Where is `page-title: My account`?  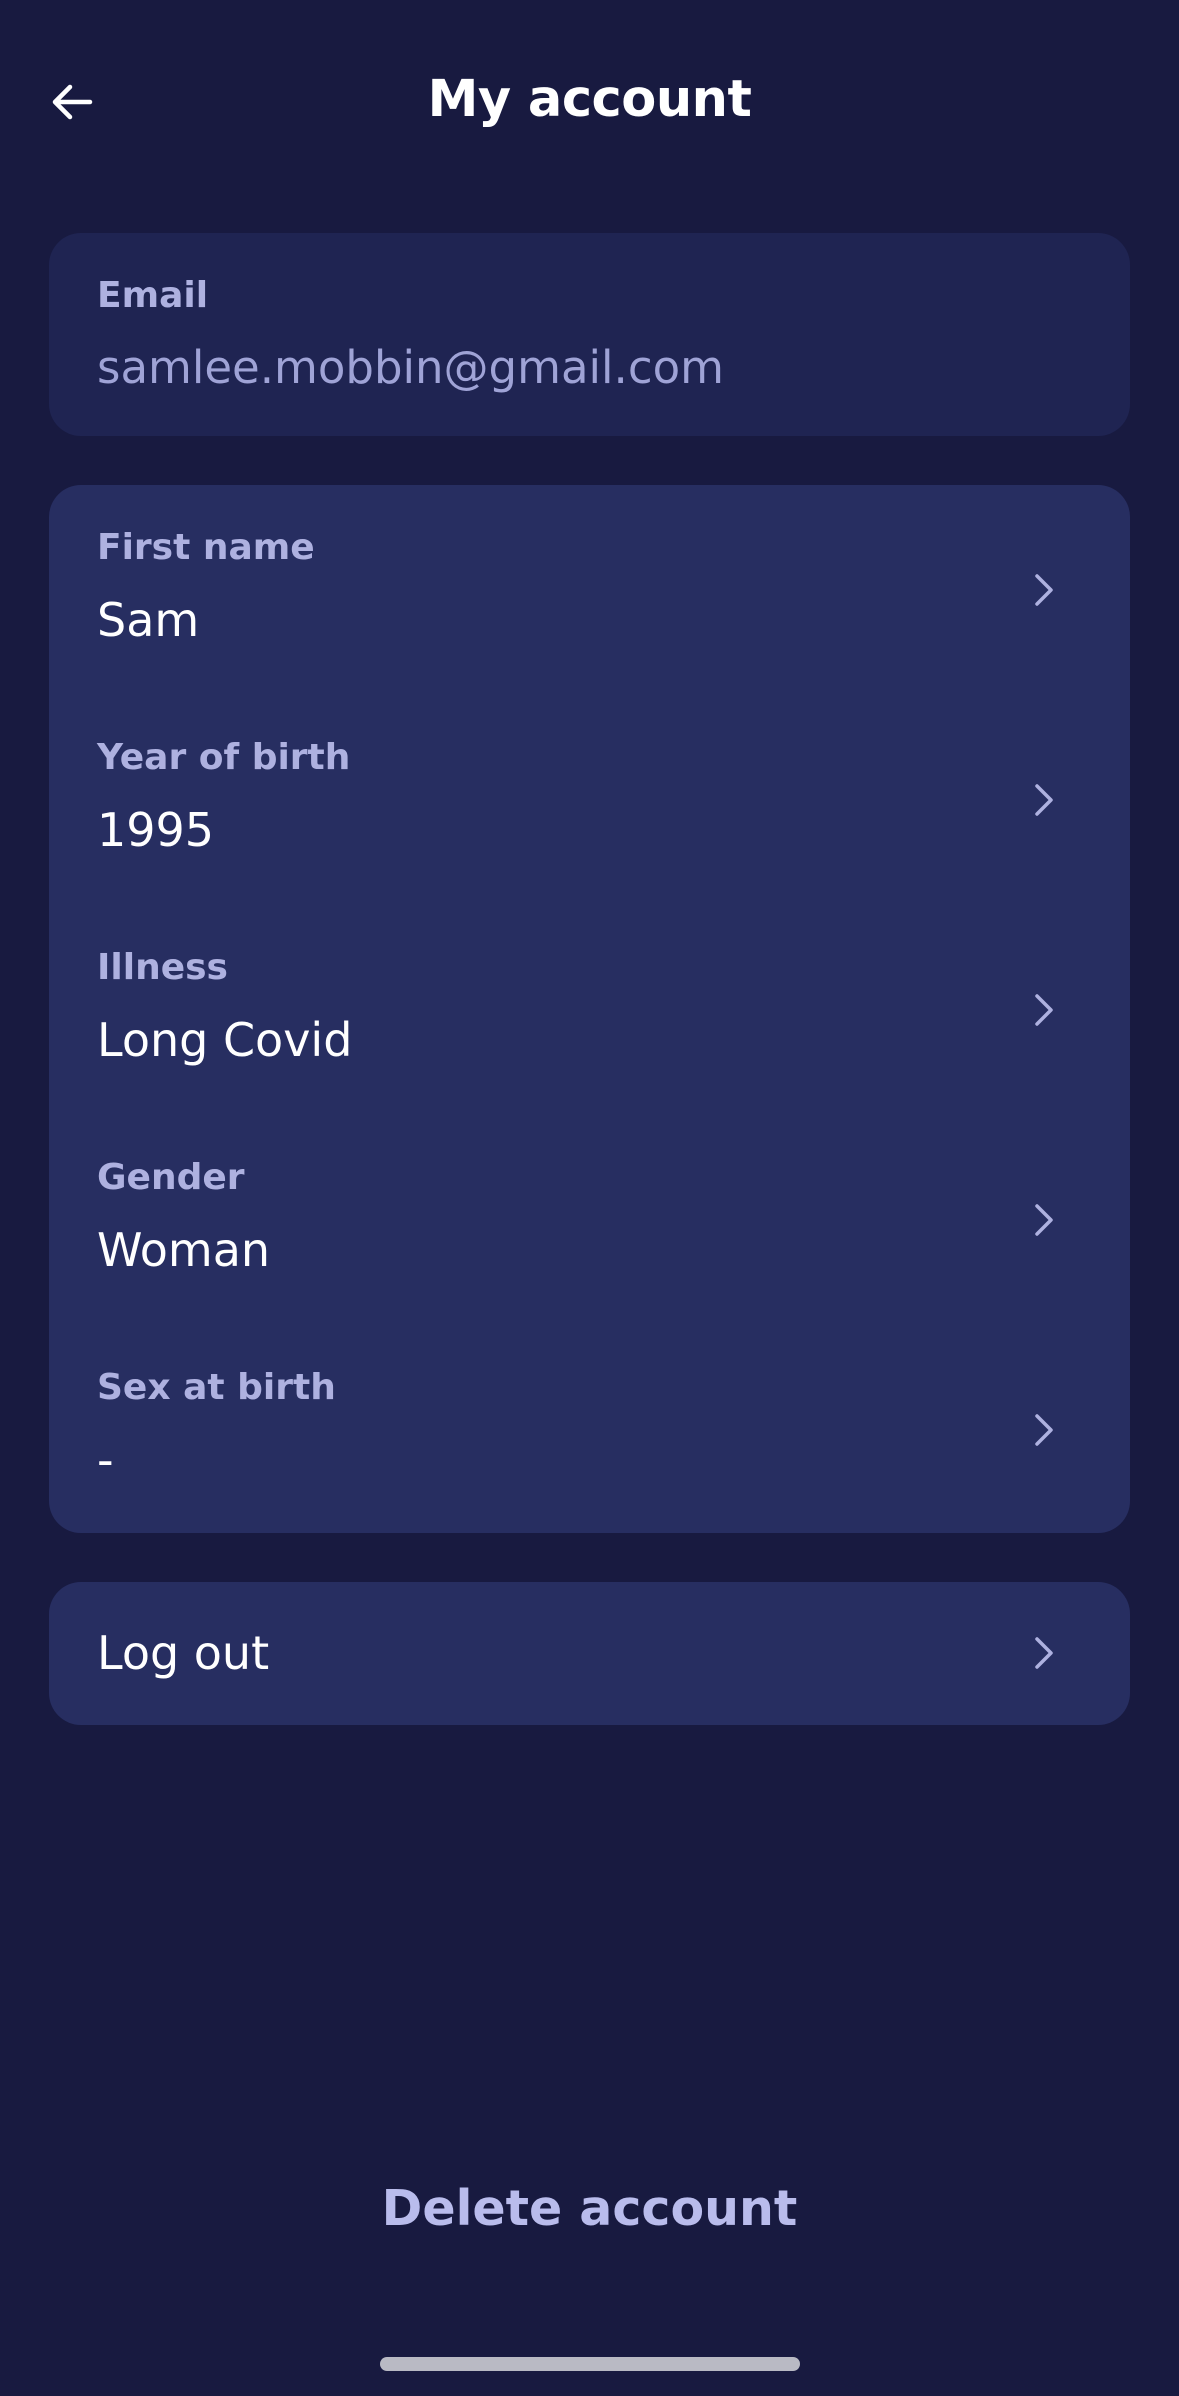
page-title: My account is located at coordinates (589, 99).